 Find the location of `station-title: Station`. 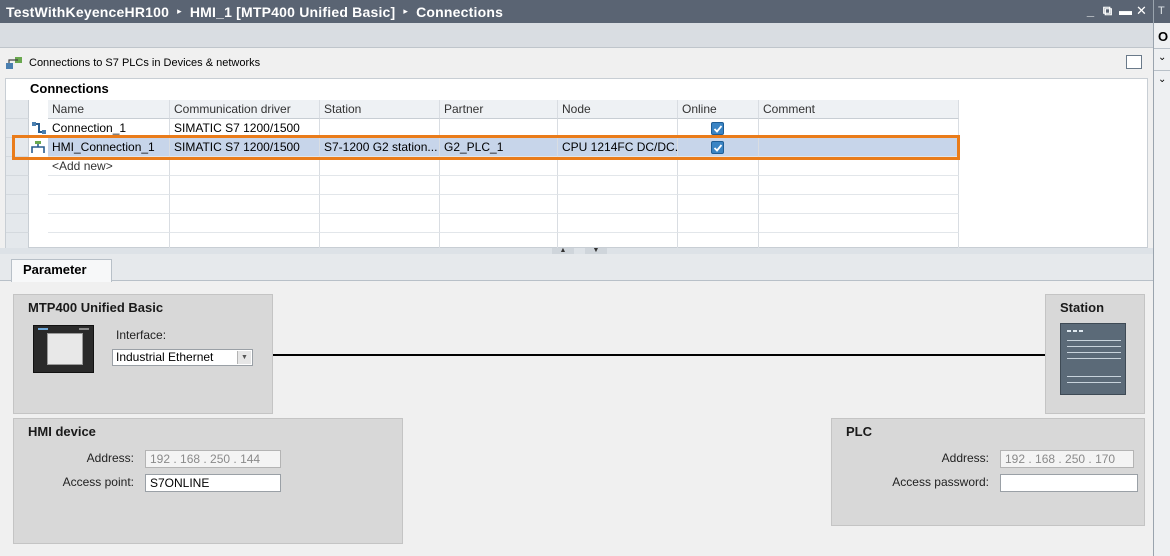

station-title: Station is located at coordinates (1082, 307).